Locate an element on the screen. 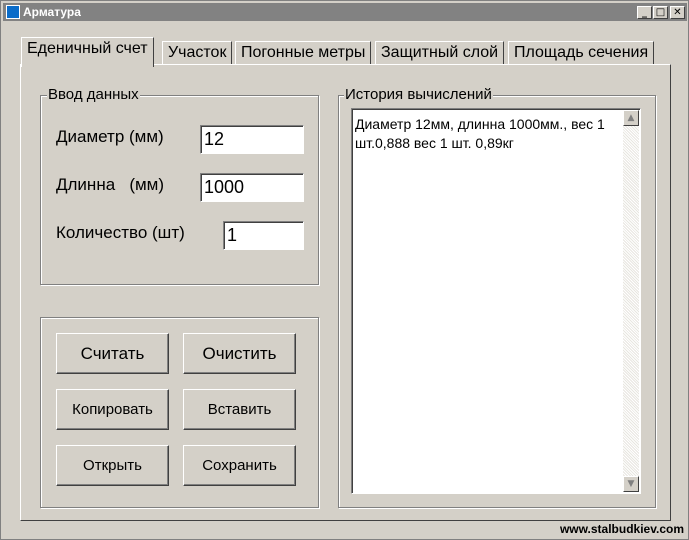 This screenshot has height=540, width=689. minimize-button: _ is located at coordinates (644, 12).